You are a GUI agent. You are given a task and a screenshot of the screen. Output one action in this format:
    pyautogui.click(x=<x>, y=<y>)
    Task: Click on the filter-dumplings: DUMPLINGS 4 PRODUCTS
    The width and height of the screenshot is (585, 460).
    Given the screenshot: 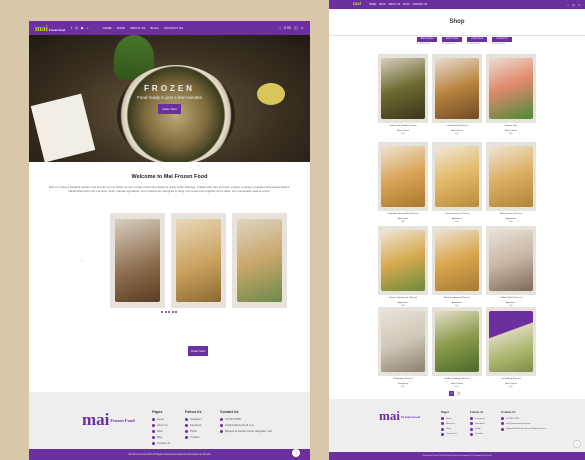 What is the action you would take?
    pyautogui.click(x=477, y=41)
    